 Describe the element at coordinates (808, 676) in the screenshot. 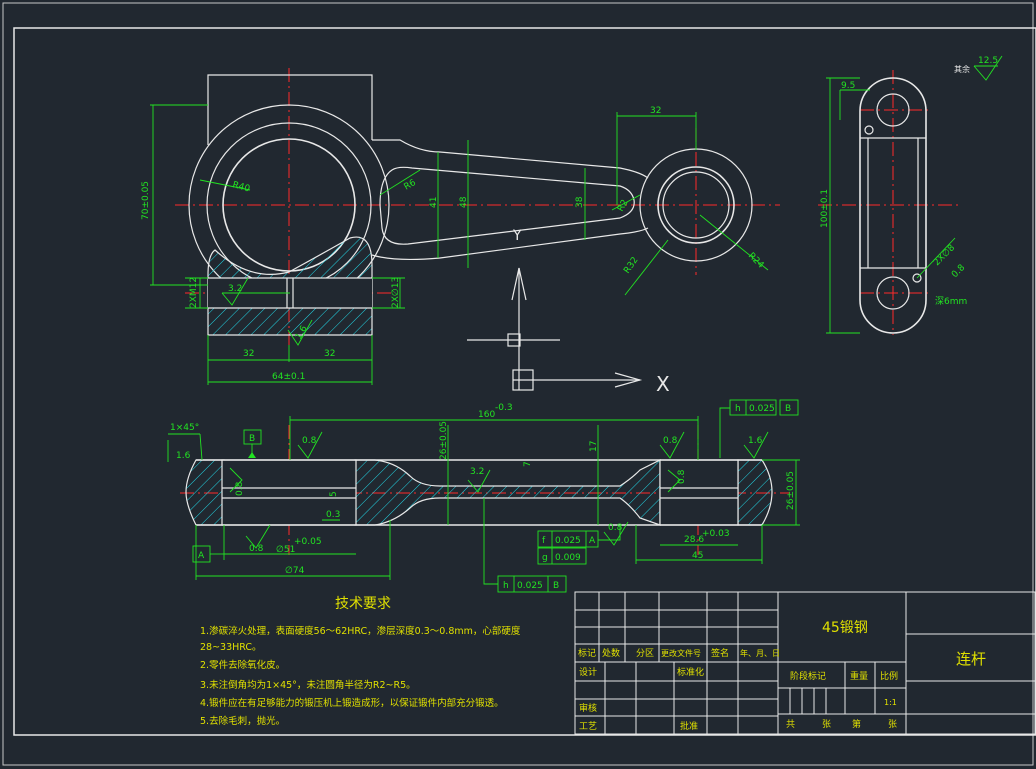

I see `tb-stage-mark: 阶段标记` at that location.